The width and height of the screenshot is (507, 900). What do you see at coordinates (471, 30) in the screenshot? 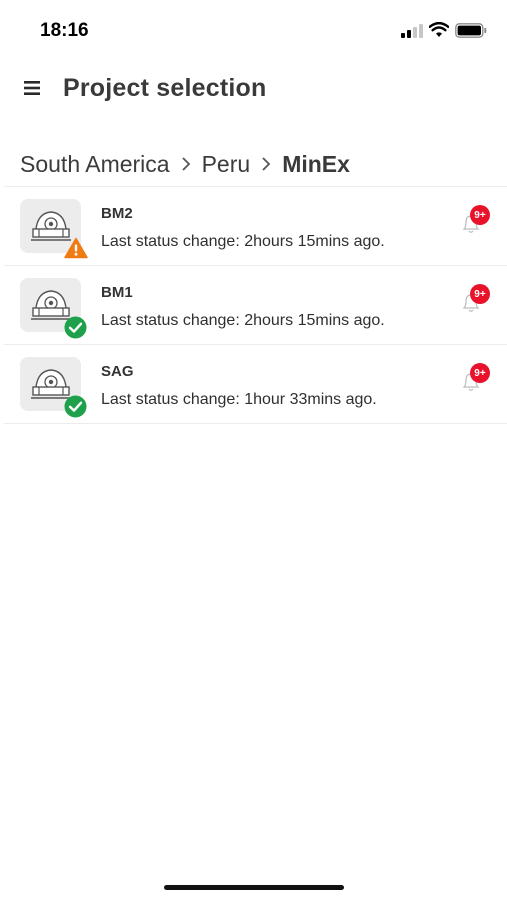
I see `battery-icon` at bounding box center [471, 30].